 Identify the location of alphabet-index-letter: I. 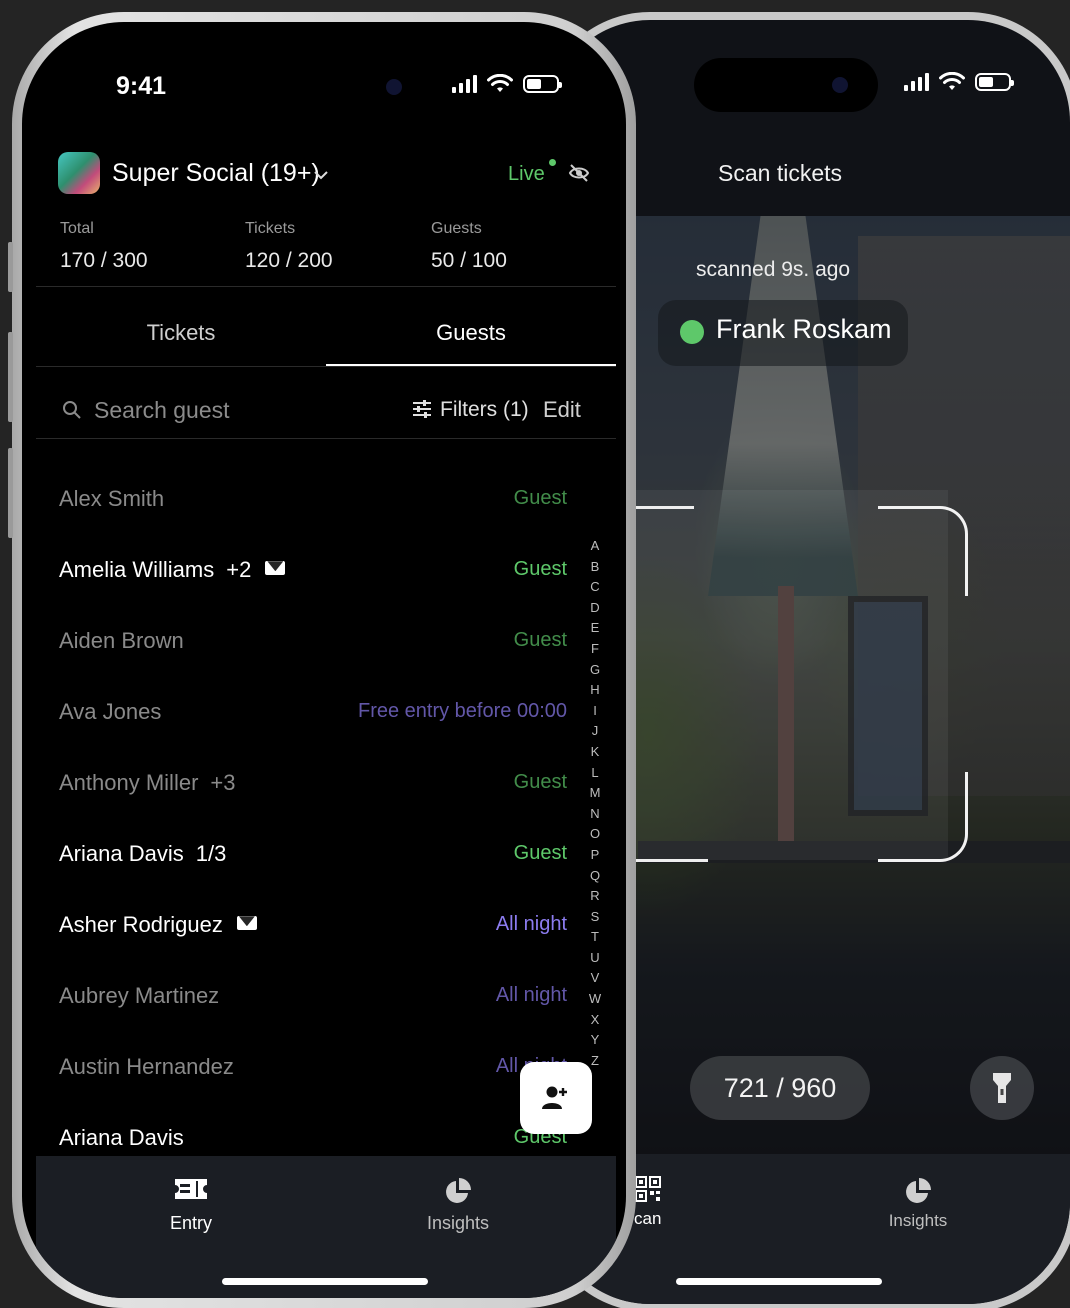
(595, 711).